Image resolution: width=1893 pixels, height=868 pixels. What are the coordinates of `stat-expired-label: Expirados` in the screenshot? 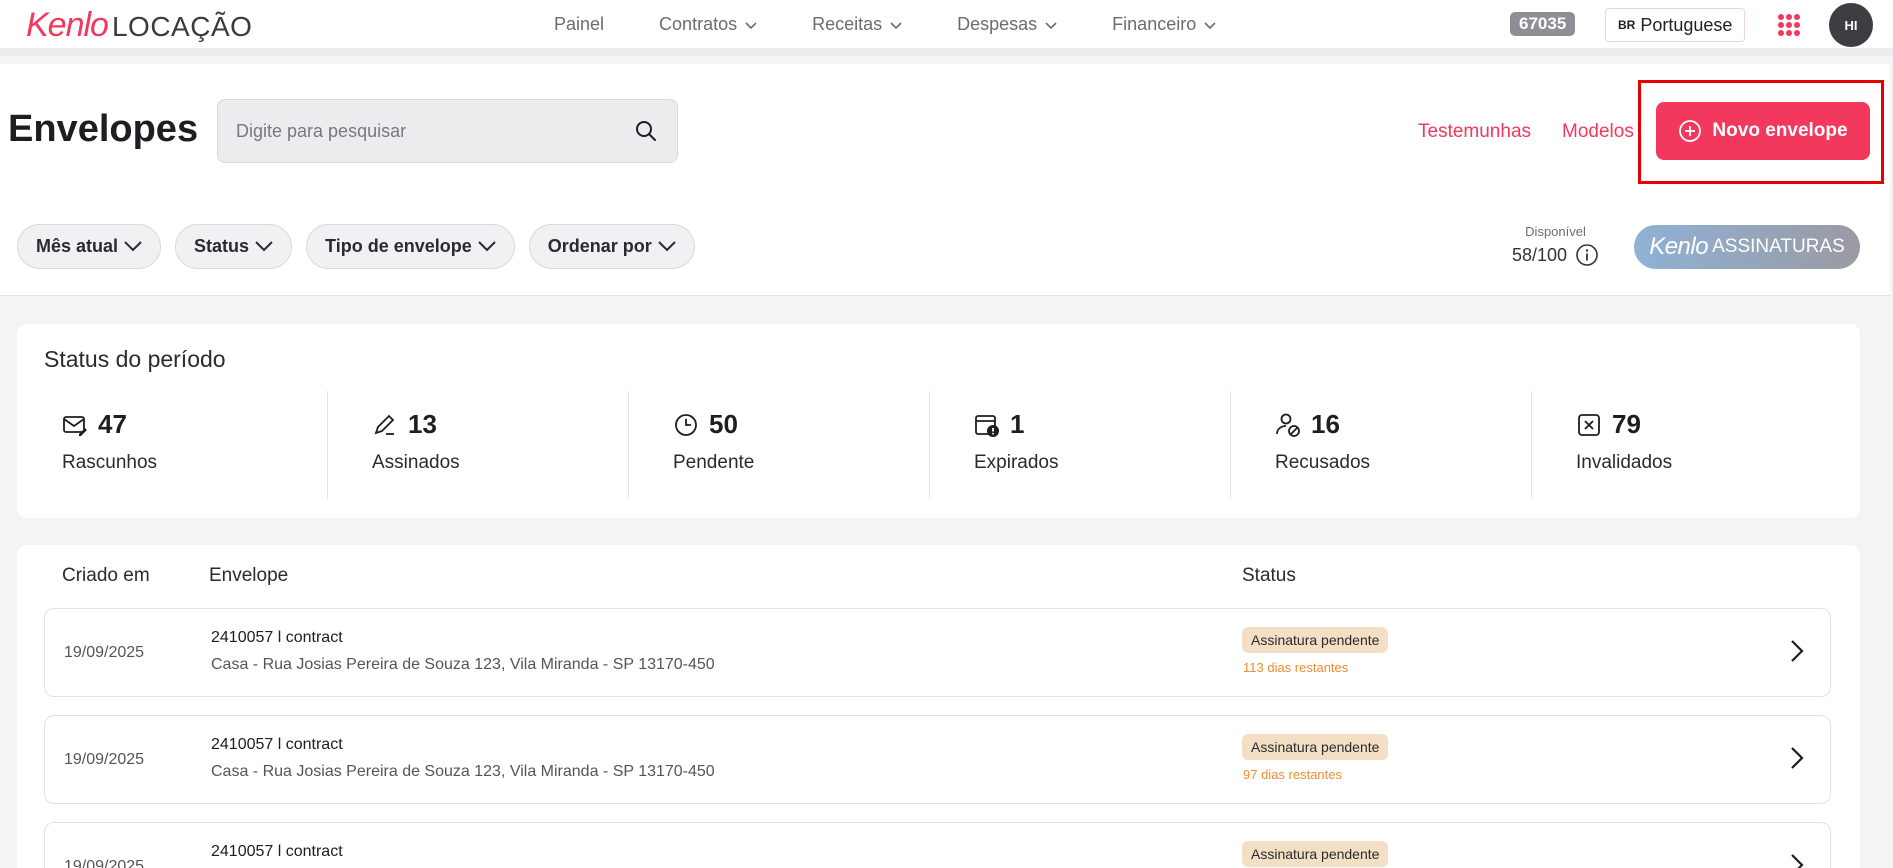 It's located at (1016, 462).